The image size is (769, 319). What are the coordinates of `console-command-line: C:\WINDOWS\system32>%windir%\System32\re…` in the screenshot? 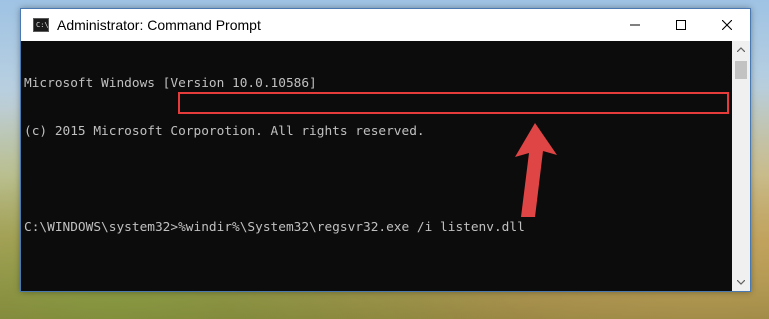 It's located at (274, 227).